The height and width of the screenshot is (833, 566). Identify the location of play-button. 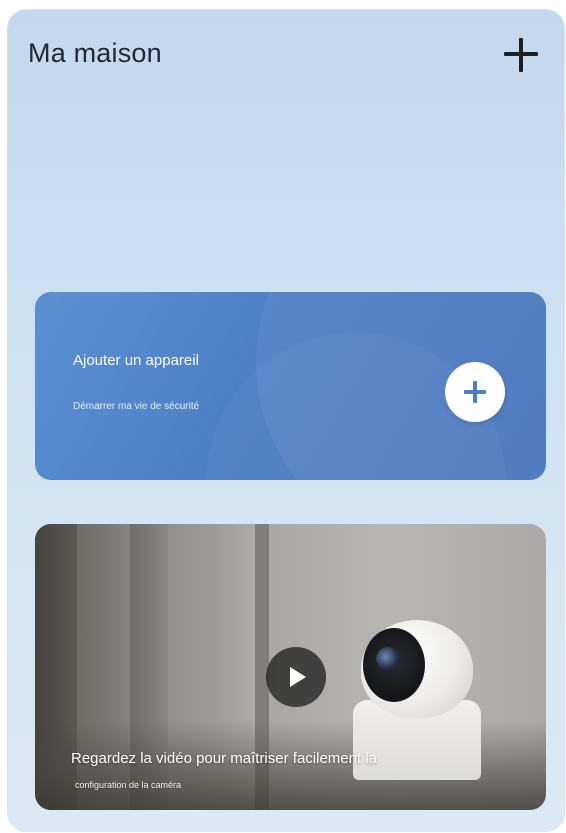
(296, 677).